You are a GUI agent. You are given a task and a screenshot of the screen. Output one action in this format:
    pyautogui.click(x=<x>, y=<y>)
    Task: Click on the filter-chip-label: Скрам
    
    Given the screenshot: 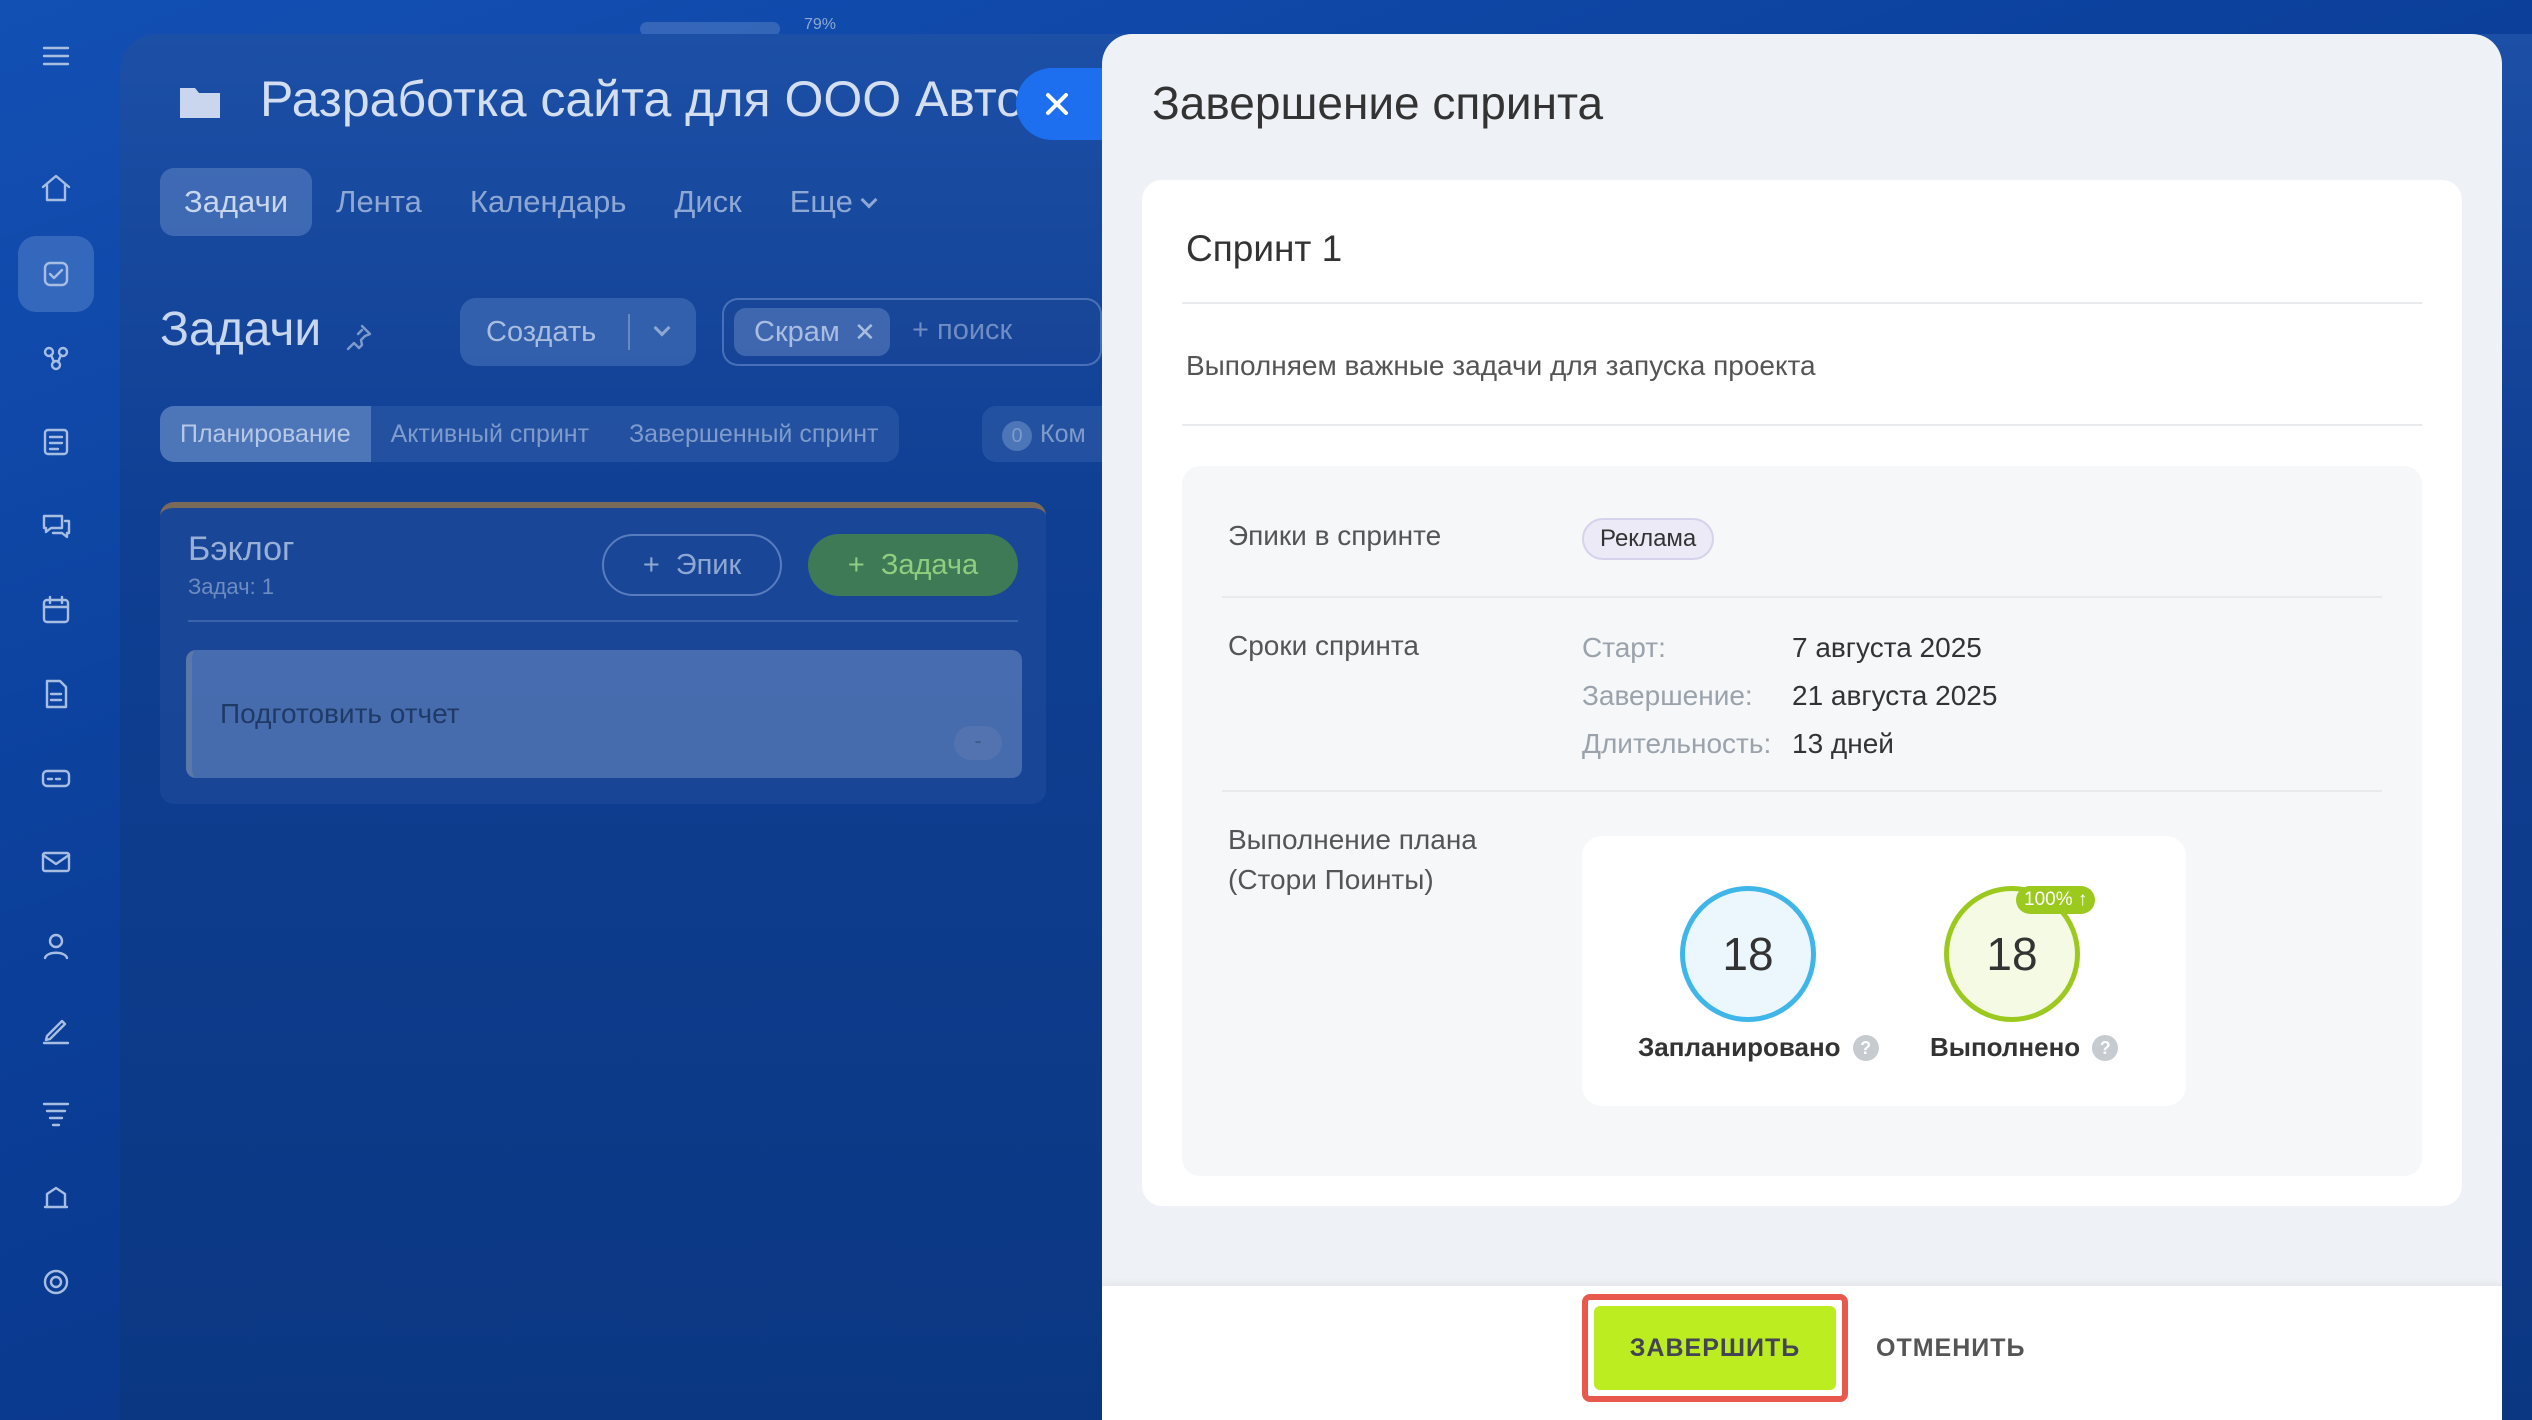 What is the action you would take?
    pyautogui.click(x=797, y=332)
    